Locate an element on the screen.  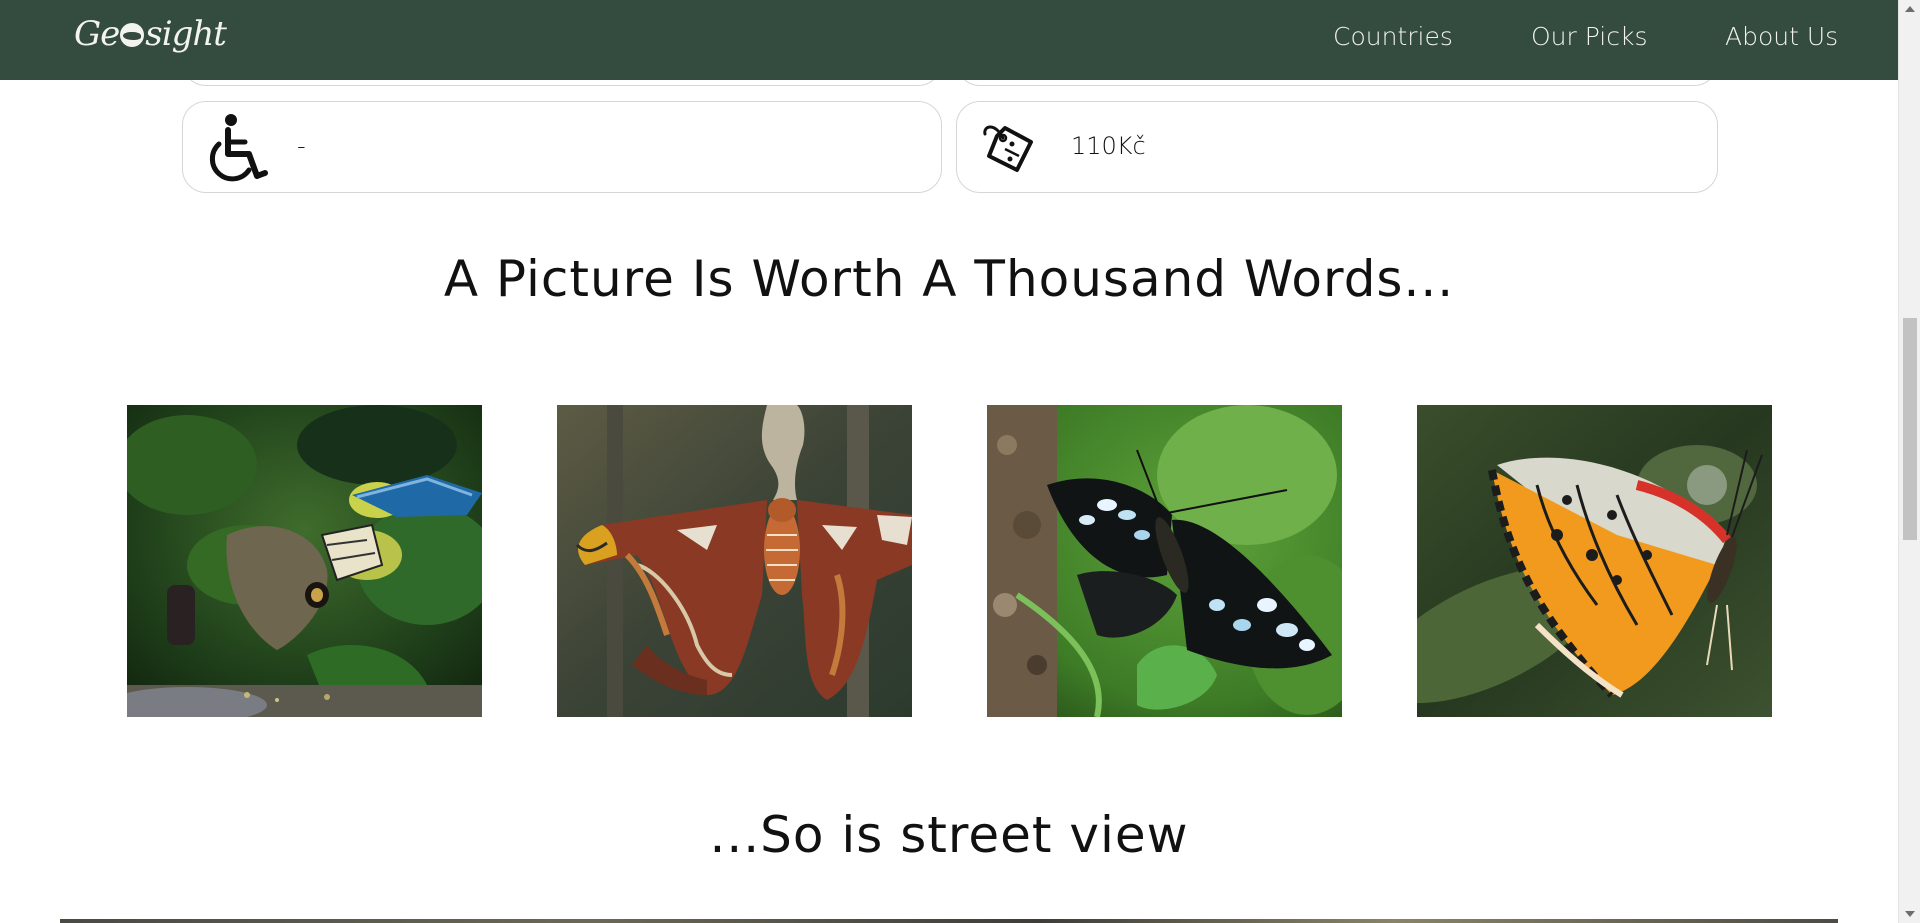
price-value: 110Kč is located at coordinates (1108, 146).